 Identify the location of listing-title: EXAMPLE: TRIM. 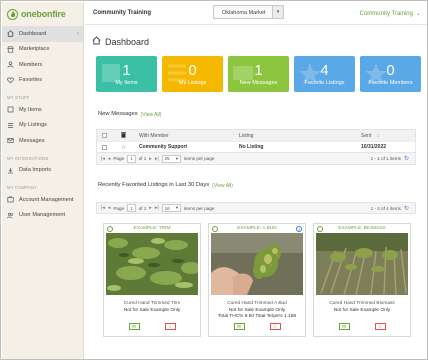
(152, 228).